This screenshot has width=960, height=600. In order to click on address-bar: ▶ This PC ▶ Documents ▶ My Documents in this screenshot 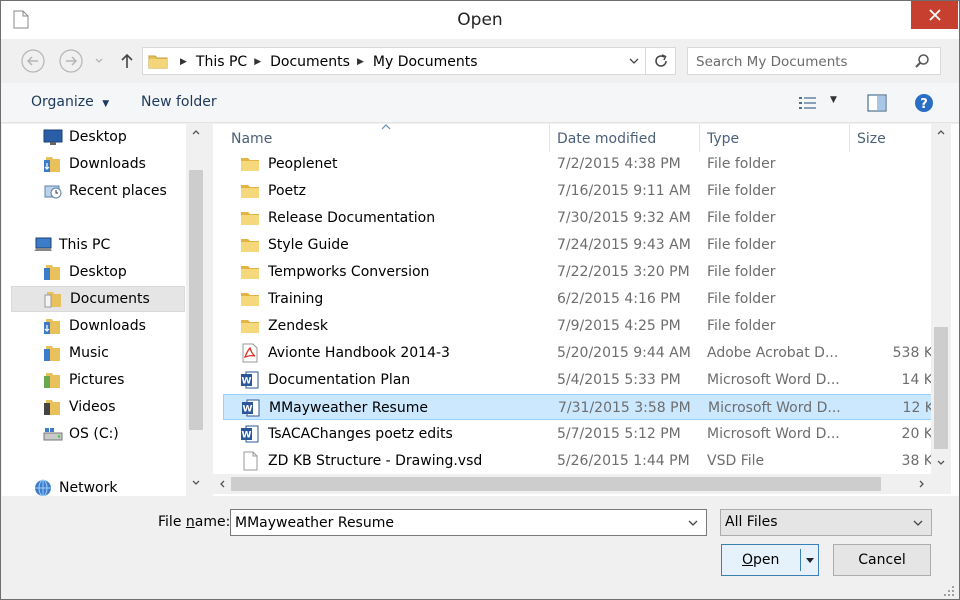, I will do `click(409, 61)`.